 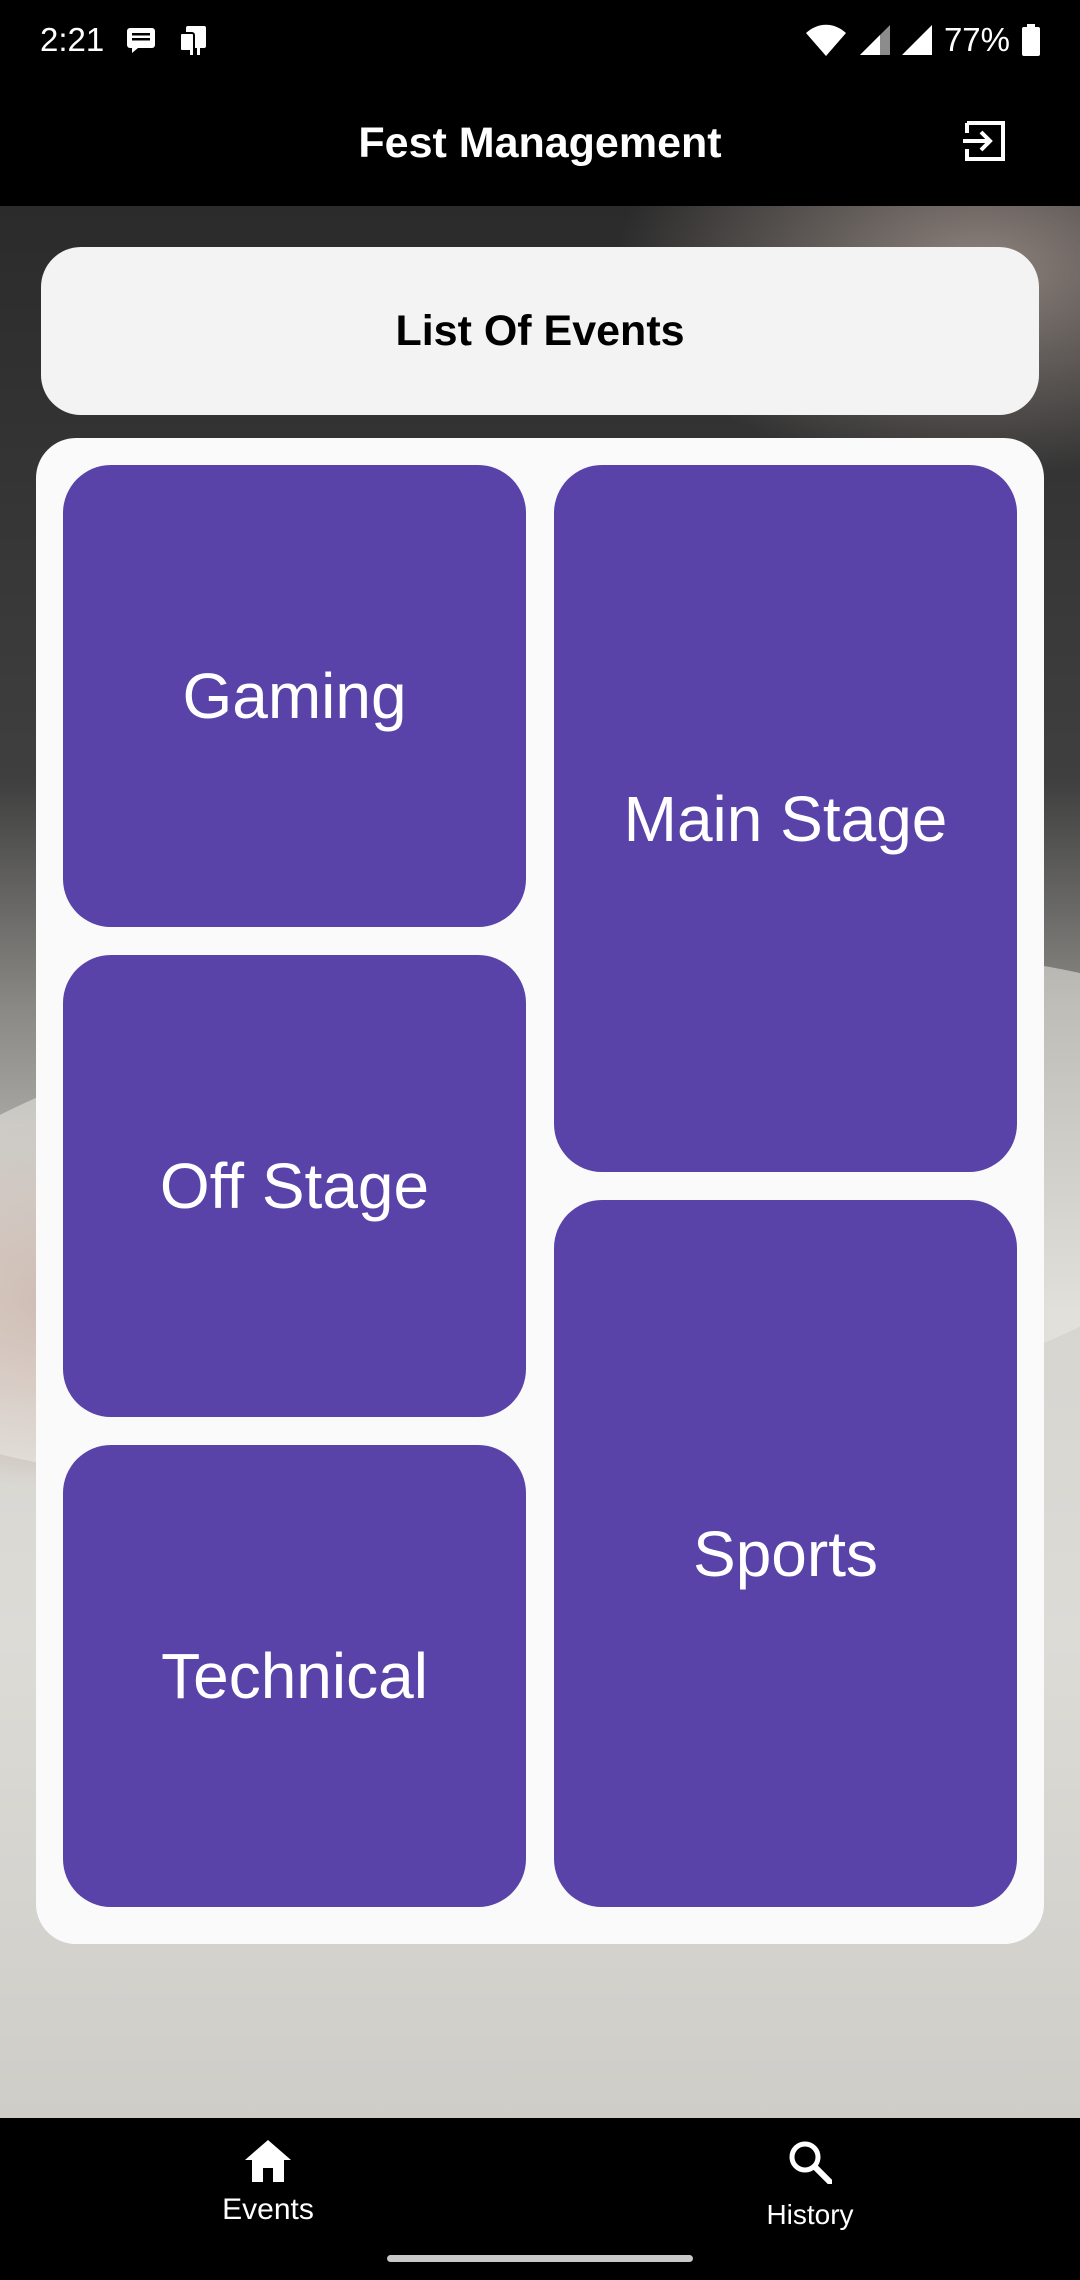 I want to click on list-header-card: List Of Events, so click(x=540, y=331).